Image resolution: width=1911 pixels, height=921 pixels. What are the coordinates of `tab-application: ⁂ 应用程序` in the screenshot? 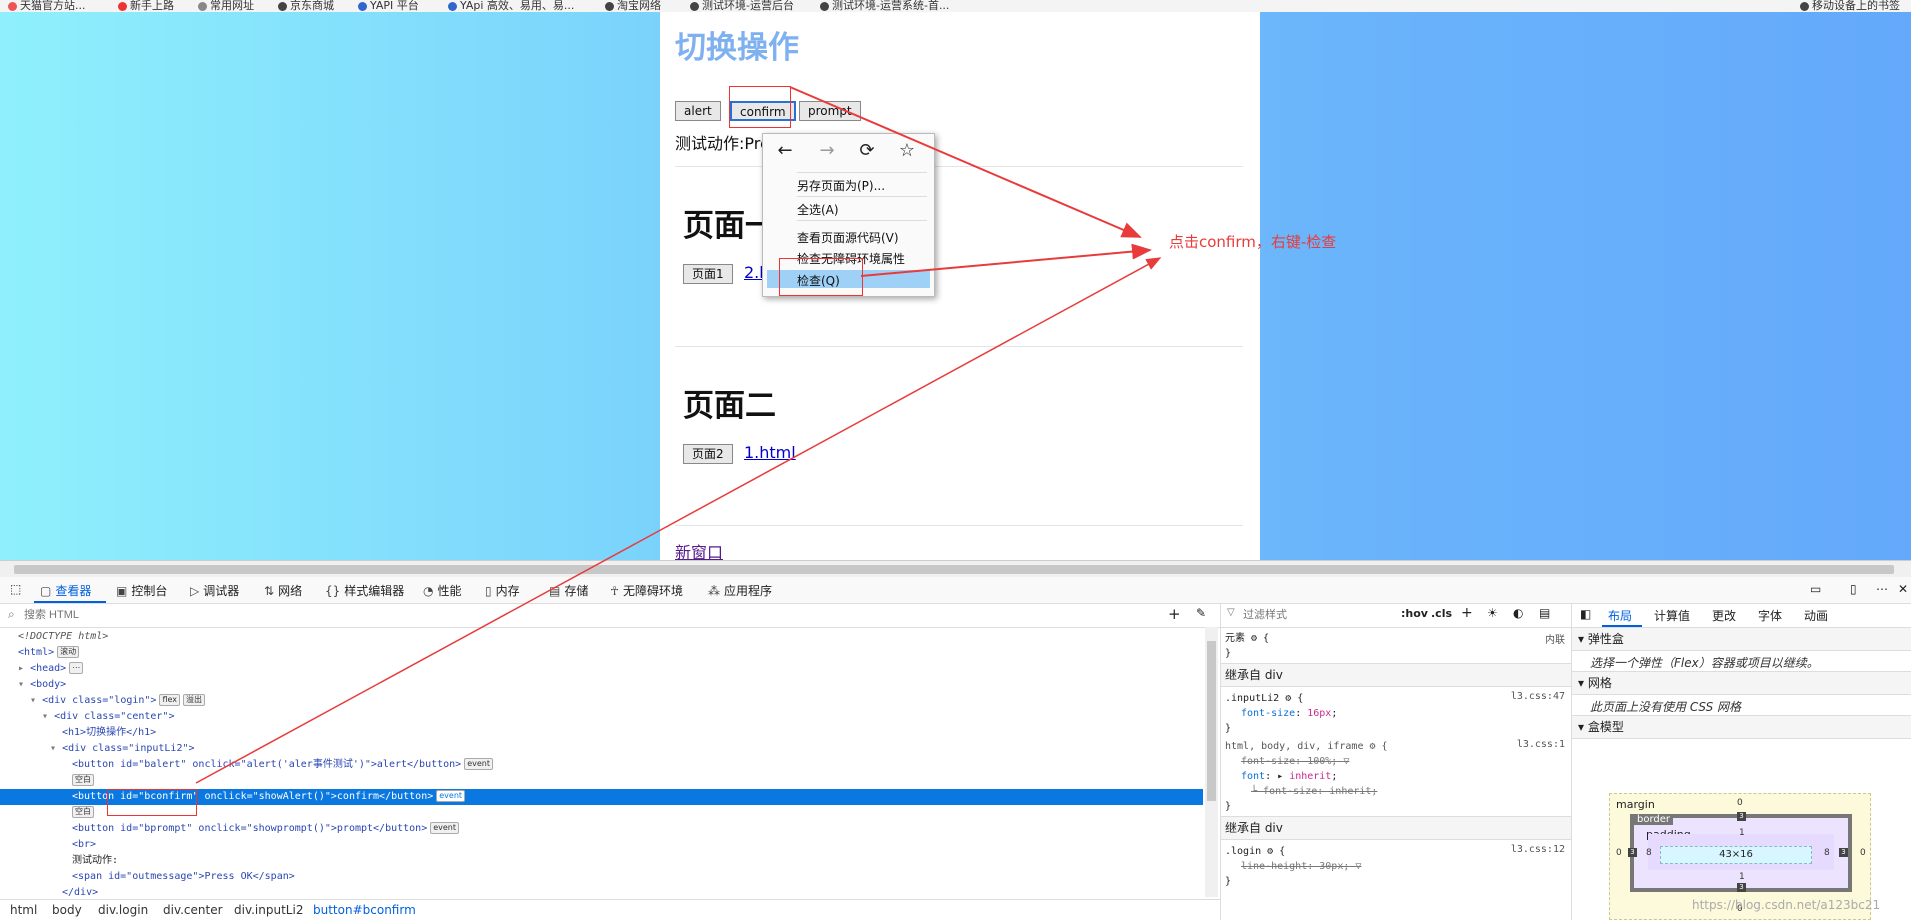 It's located at (740, 590).